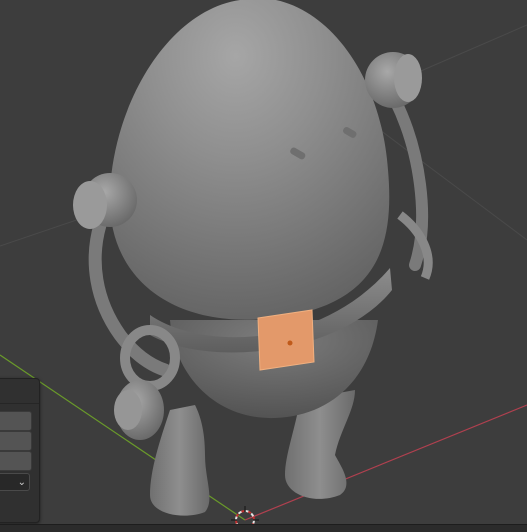  What do you see at coordinates (21, 482) in the screenshot?
I see `chevron-down-icon: ⌄` at bounding box center [21, 482].